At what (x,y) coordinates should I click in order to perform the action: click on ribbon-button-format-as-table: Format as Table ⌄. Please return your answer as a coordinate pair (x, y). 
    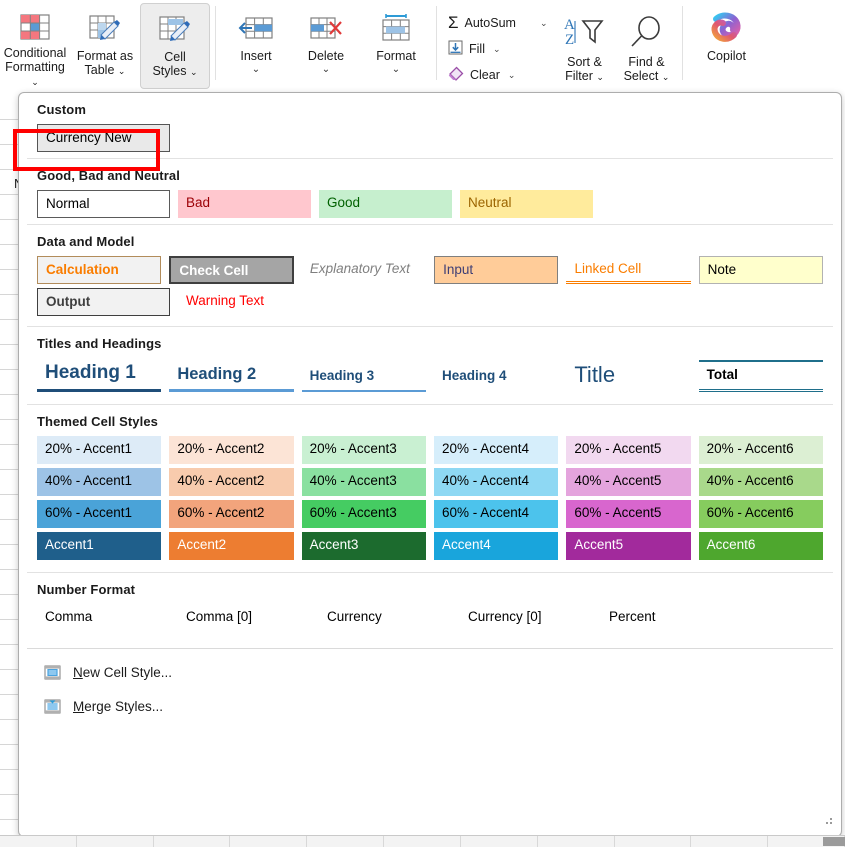
    Looking at the image, I should click on (105, 46).